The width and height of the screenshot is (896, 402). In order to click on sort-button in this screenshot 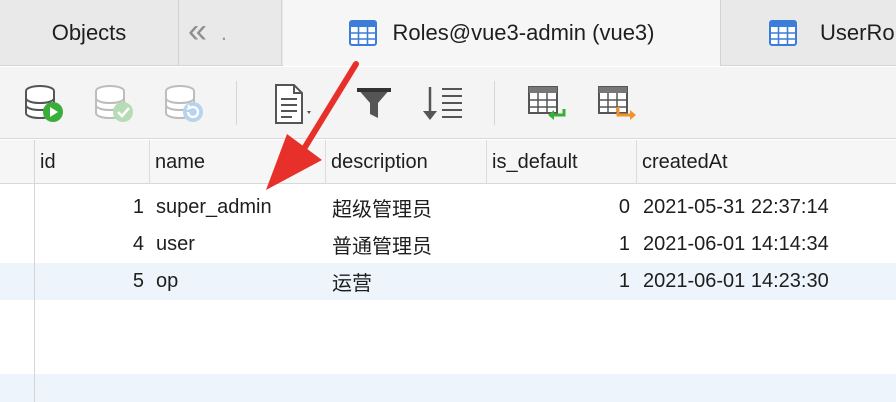, I will do `click(442, 104)`.